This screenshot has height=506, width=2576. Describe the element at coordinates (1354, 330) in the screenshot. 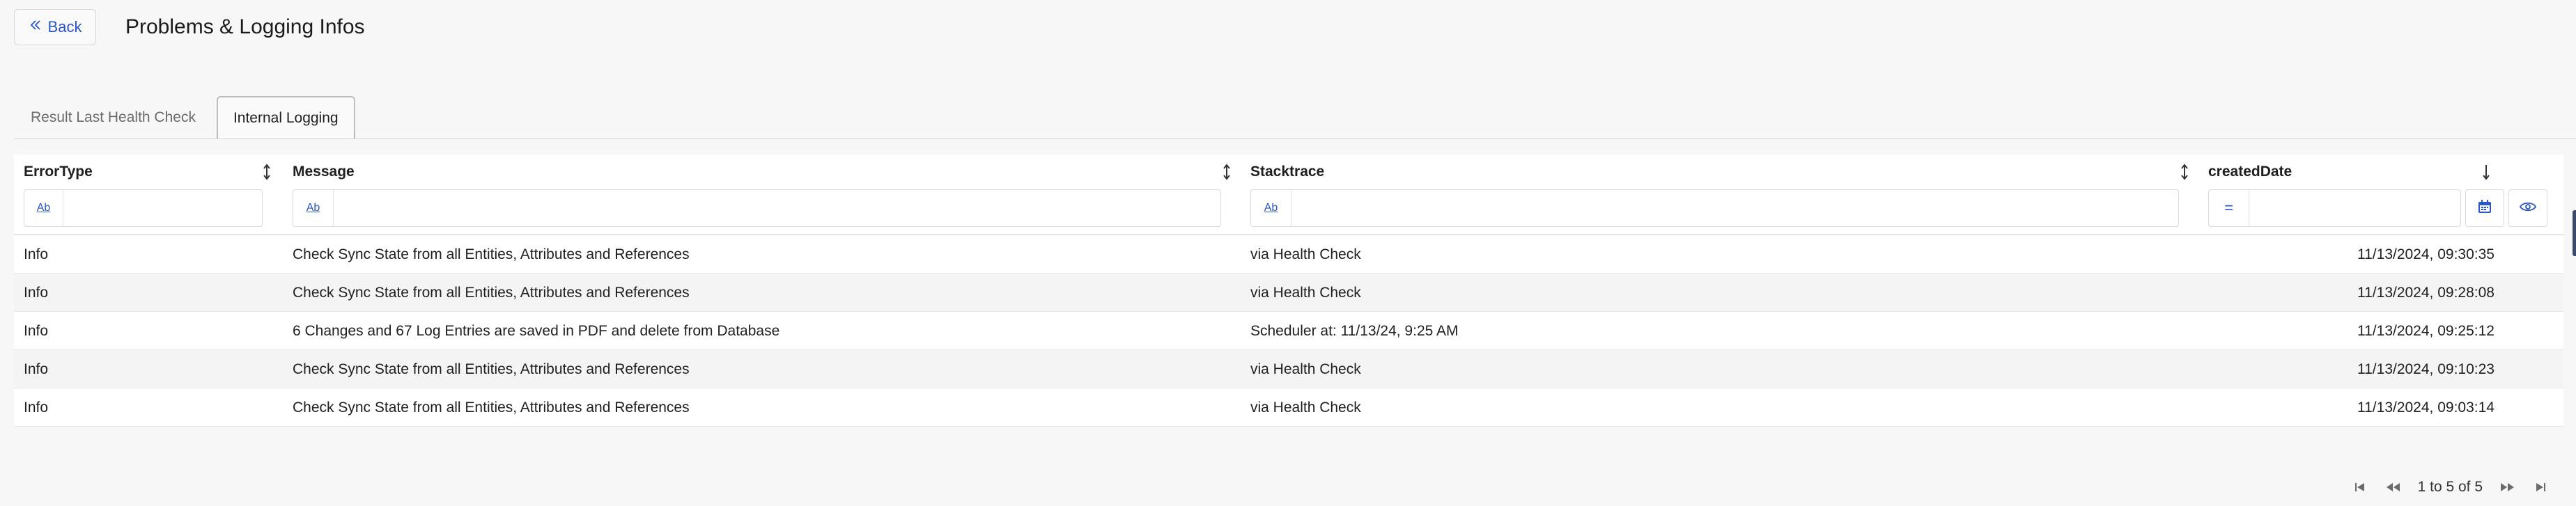

I see `cell-stacktrace: Scheduler at: 11/13/24, 9:25 AM` at that location.